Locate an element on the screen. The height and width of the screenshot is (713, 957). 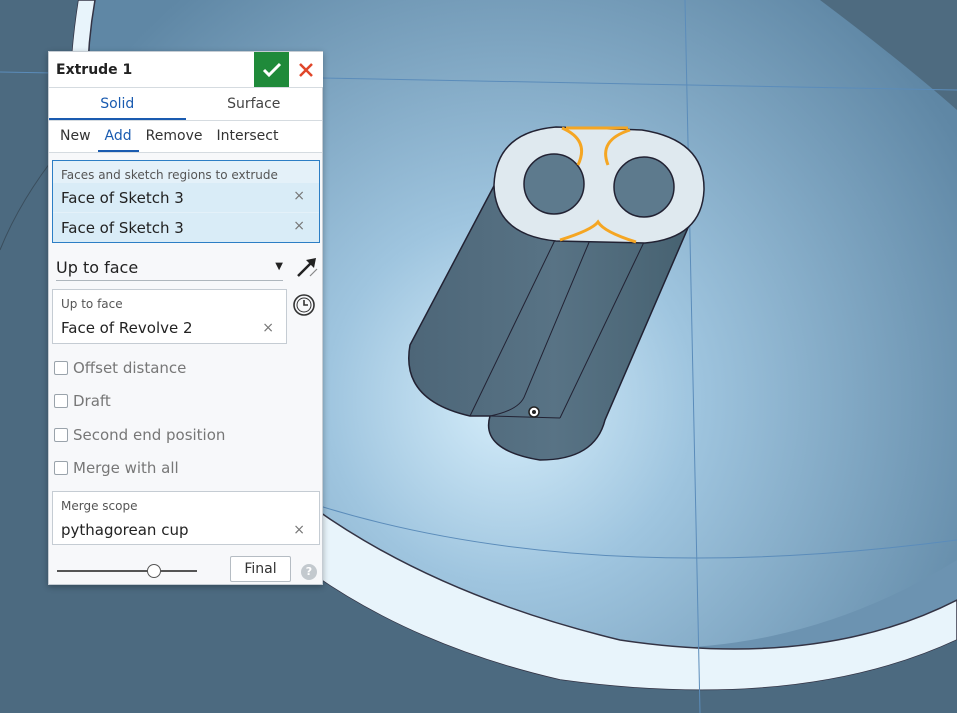
operation-intersect: Intersect is located at coordinates (247, 136).